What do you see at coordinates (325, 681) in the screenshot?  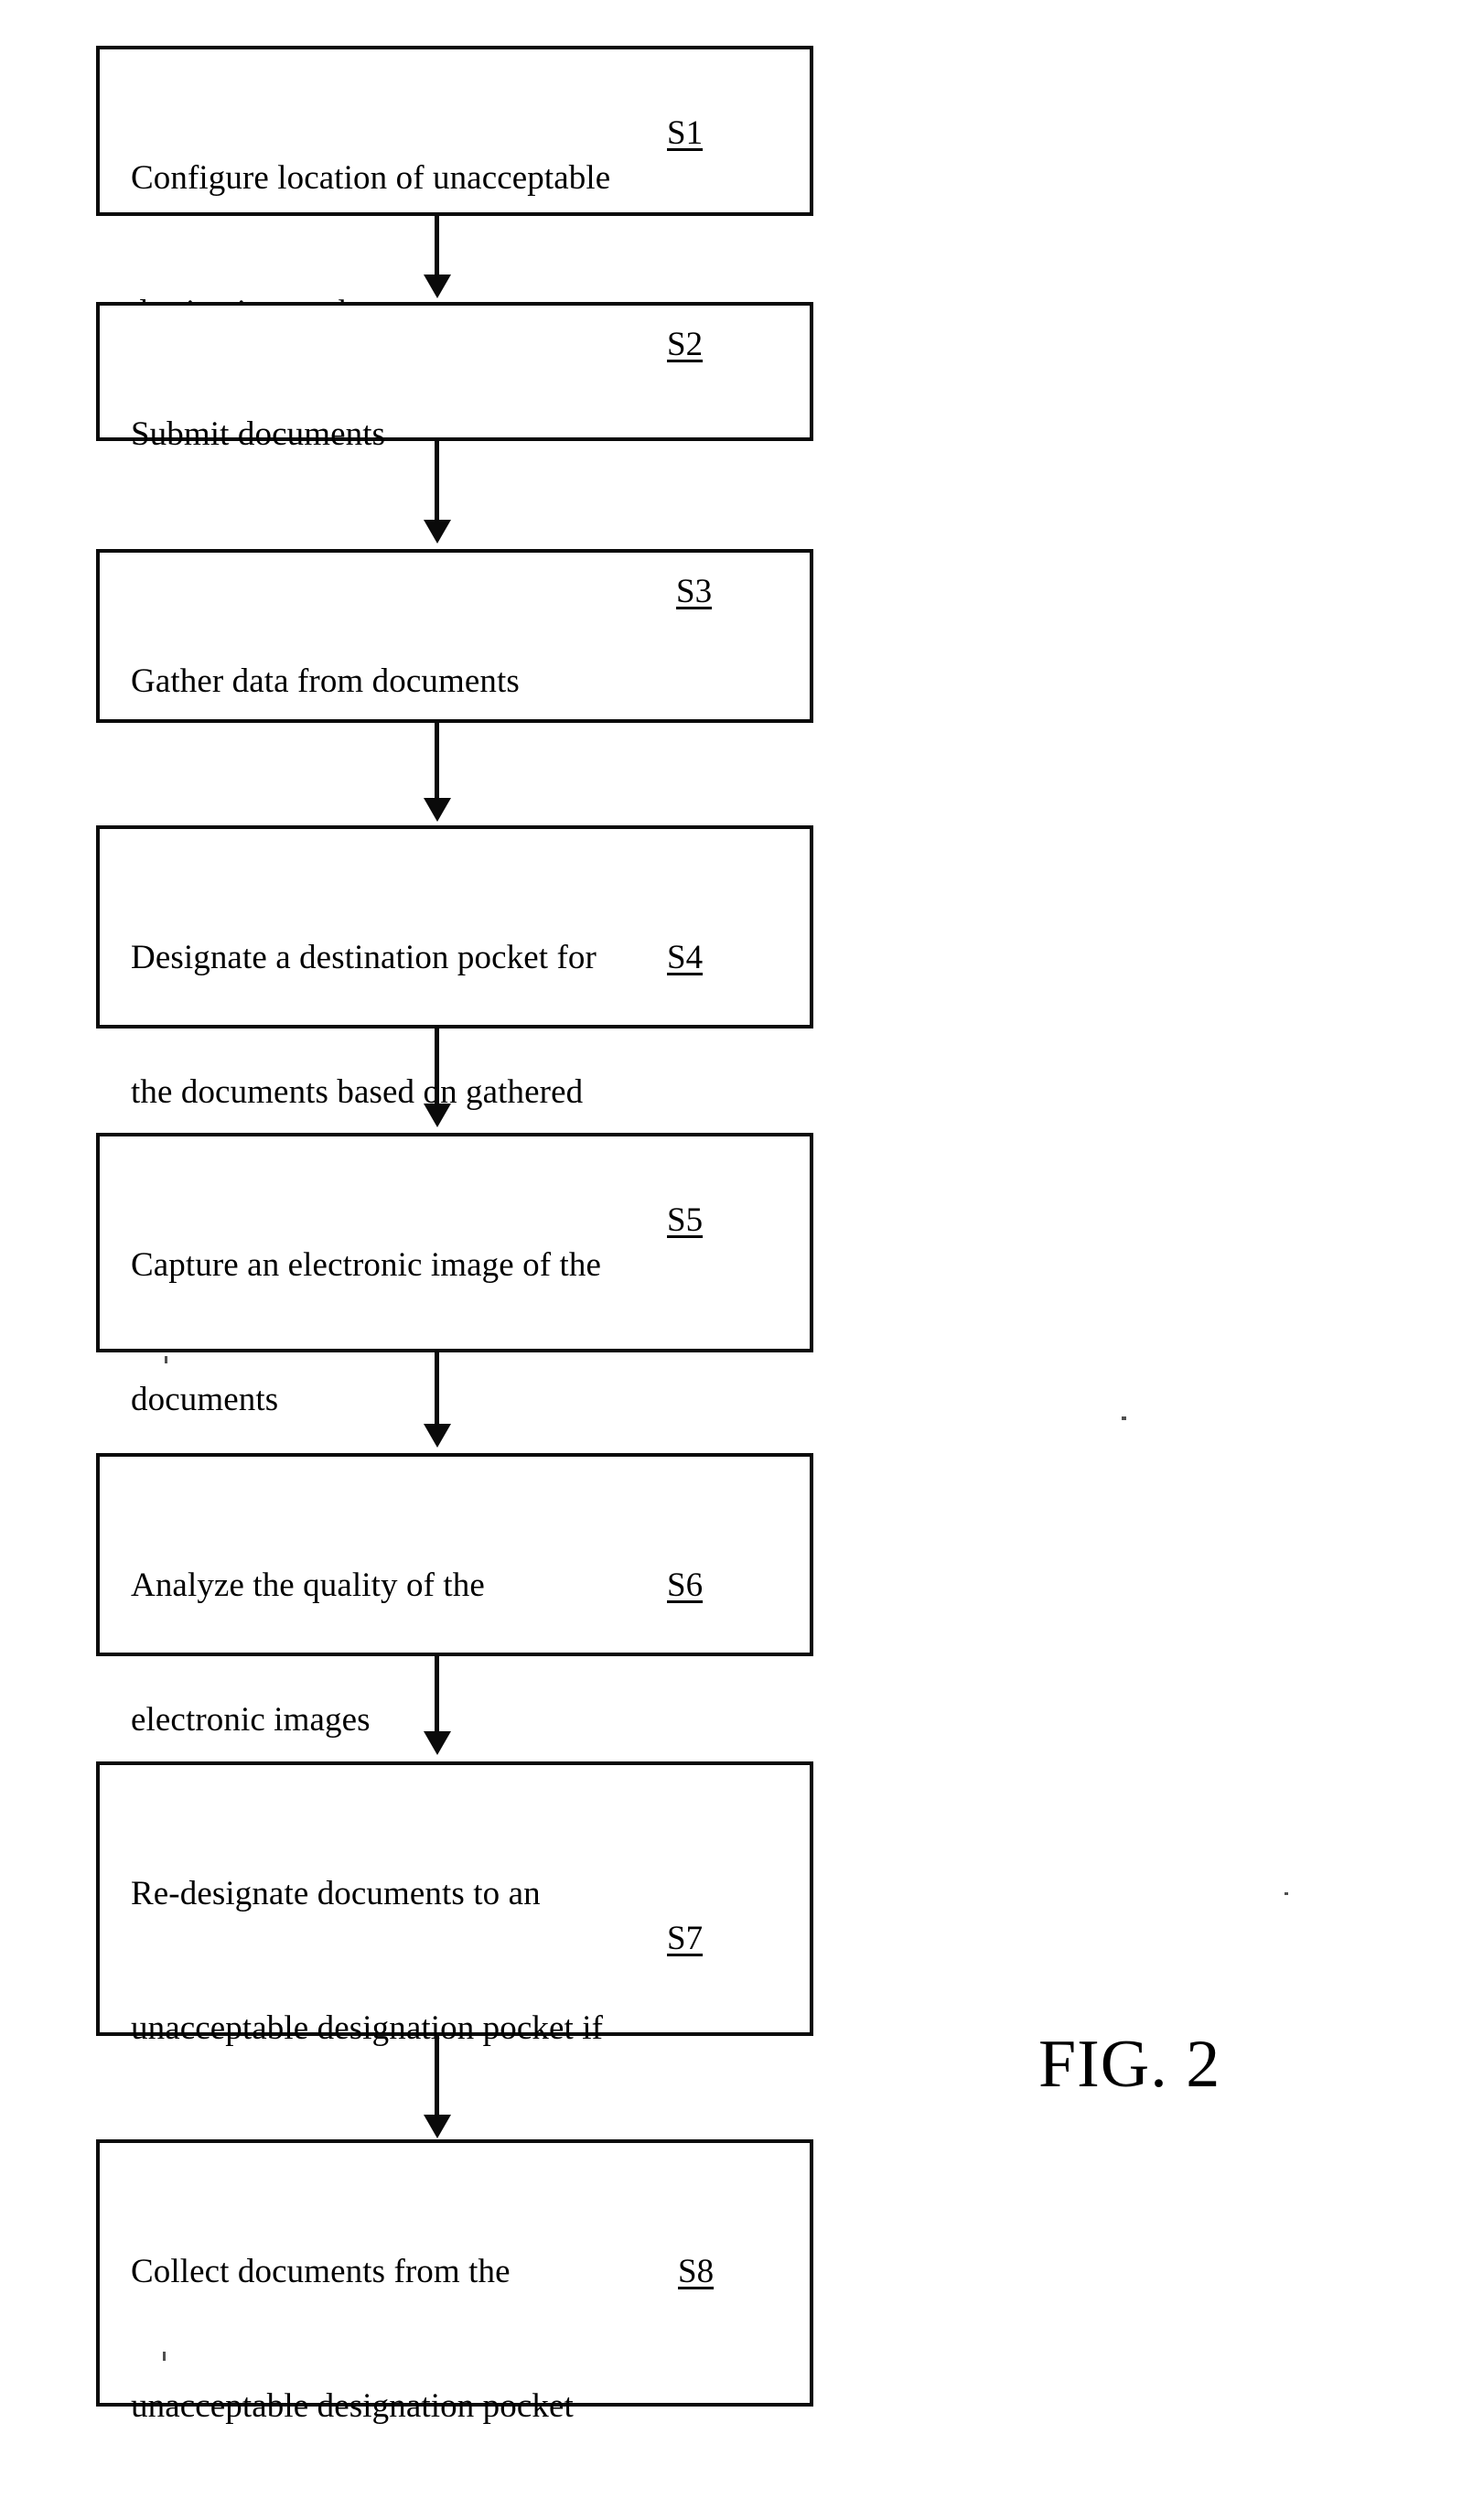 I see `node-s3-line-0: Gather data from documents` at bounding box center [325, 681].